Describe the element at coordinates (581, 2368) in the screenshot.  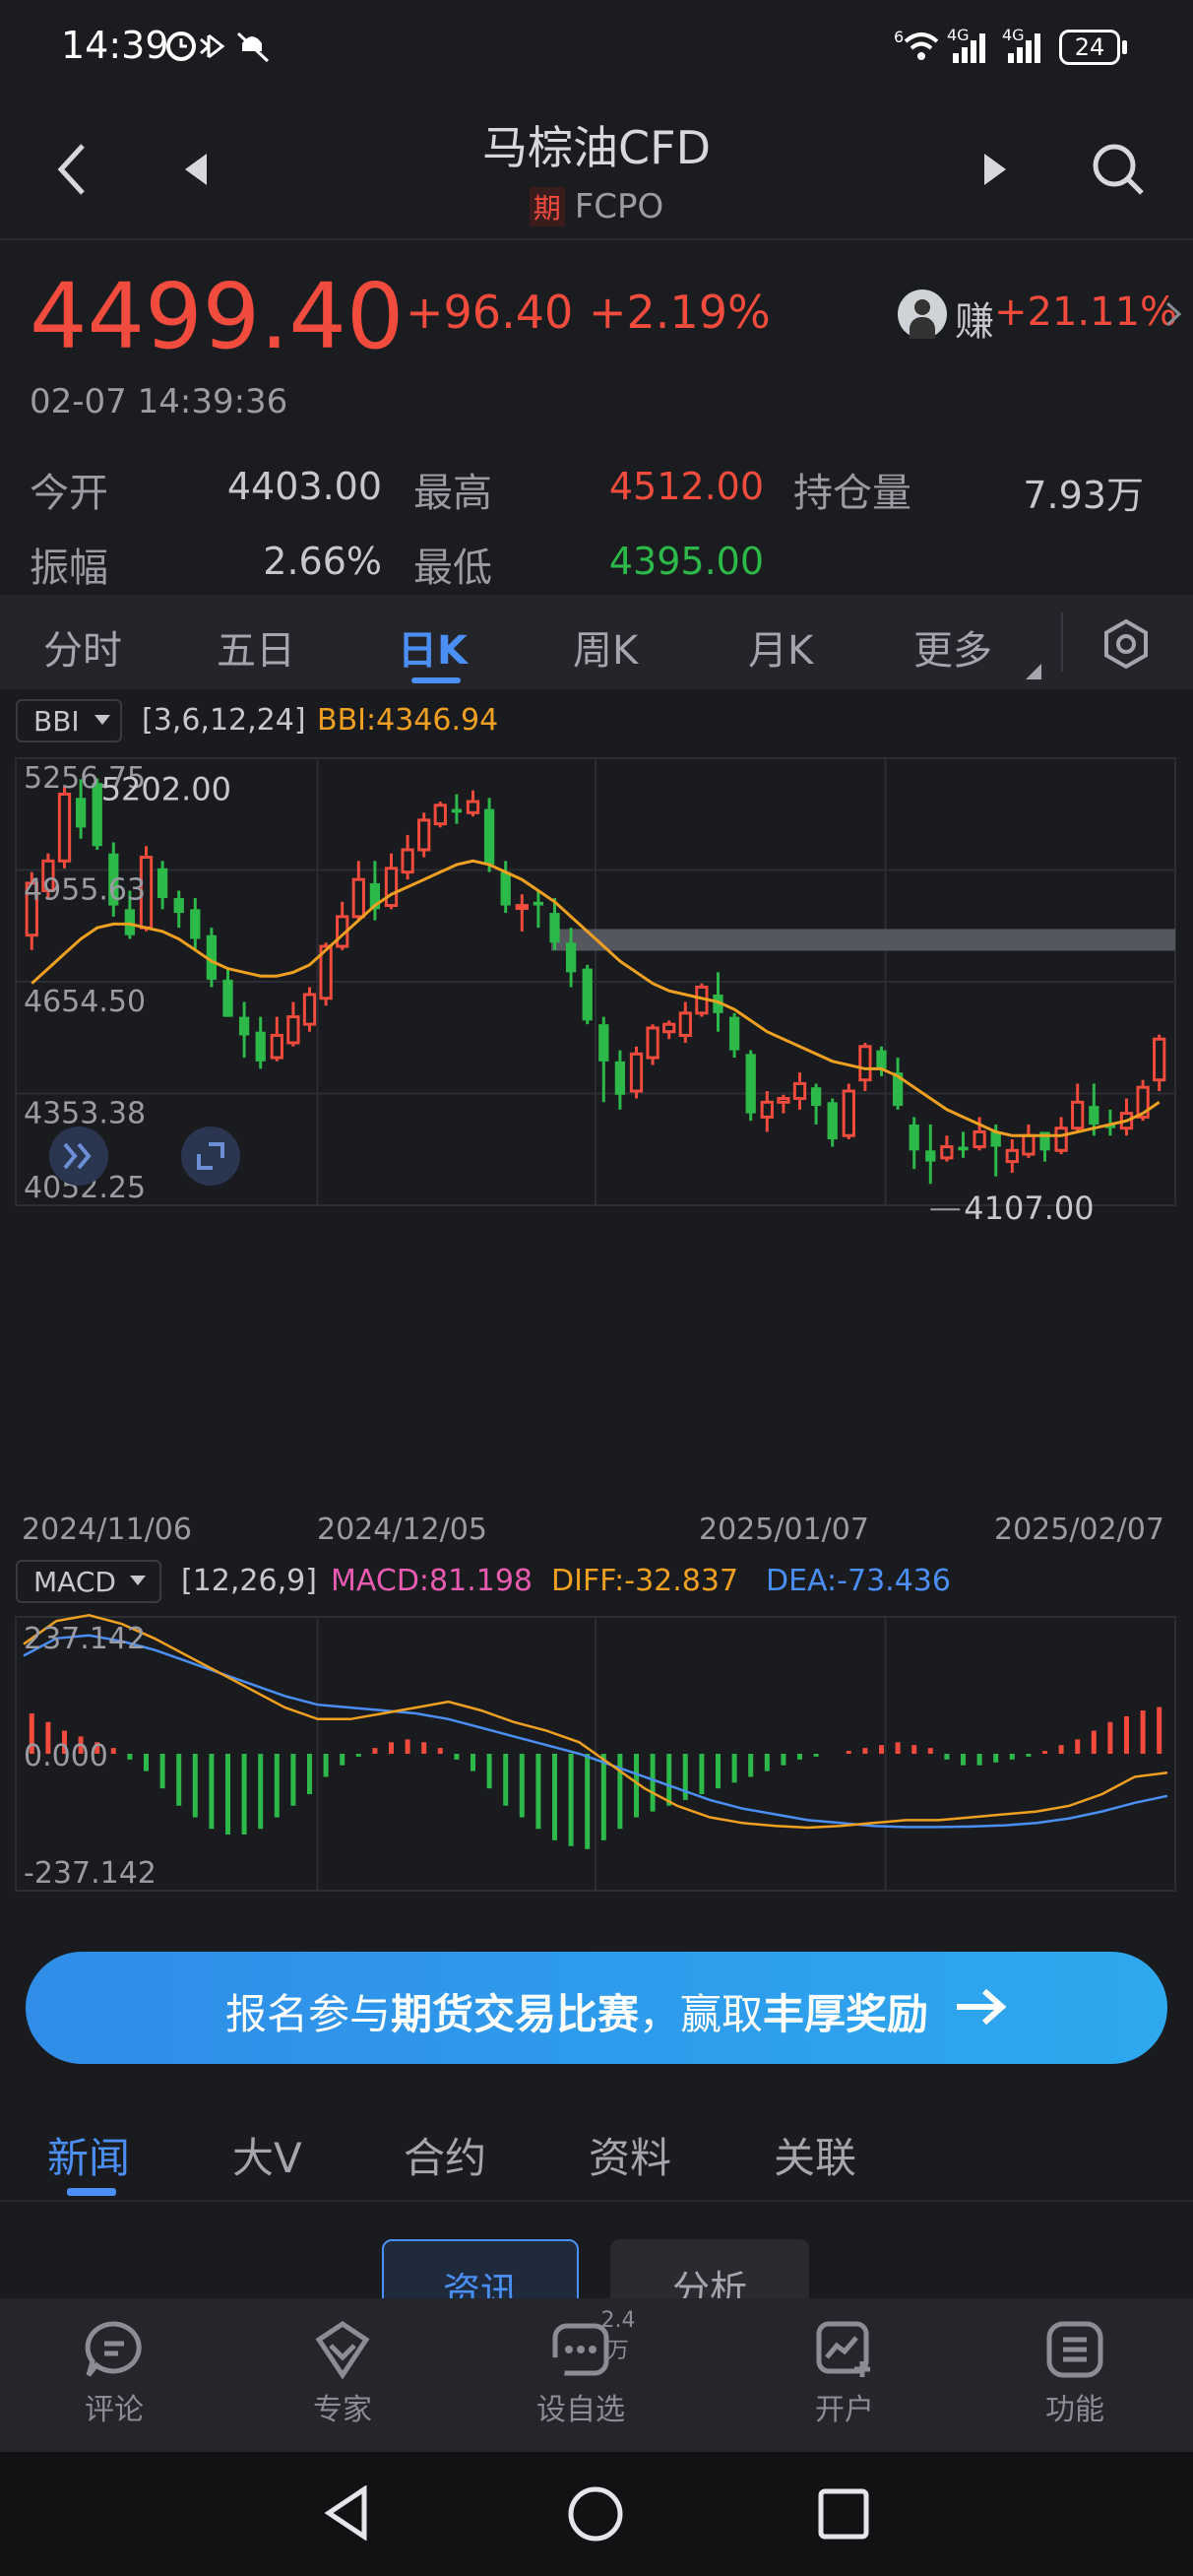
I see `nav-item-watchlist: 设自选 2.4万` at that location.